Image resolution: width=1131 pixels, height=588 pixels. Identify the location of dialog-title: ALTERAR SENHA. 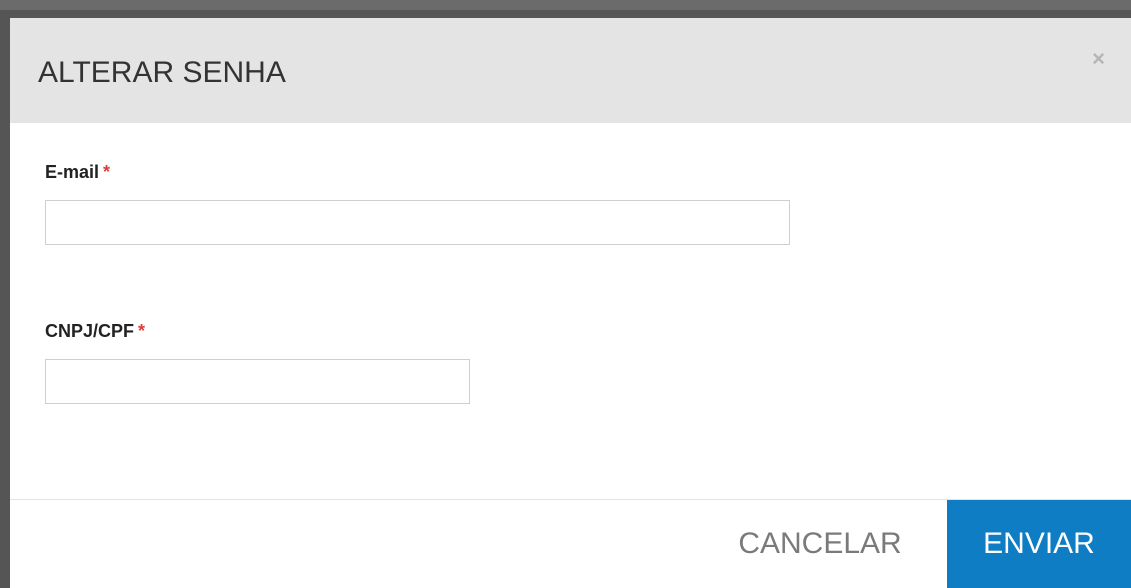
(162, 72).